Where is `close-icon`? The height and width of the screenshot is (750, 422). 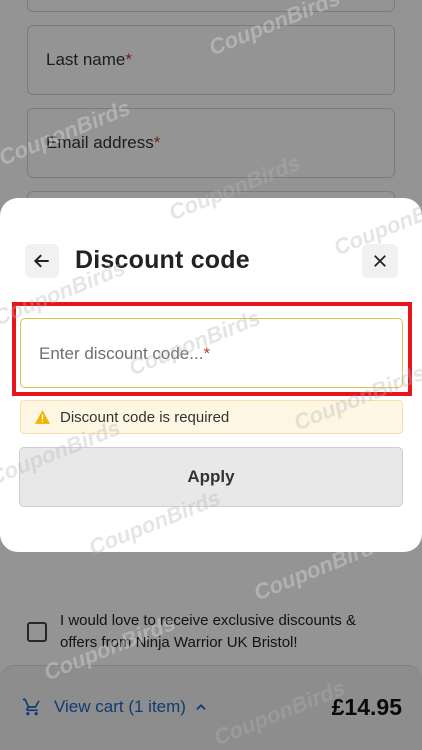 close-icon is located at coordinates (380, 261).